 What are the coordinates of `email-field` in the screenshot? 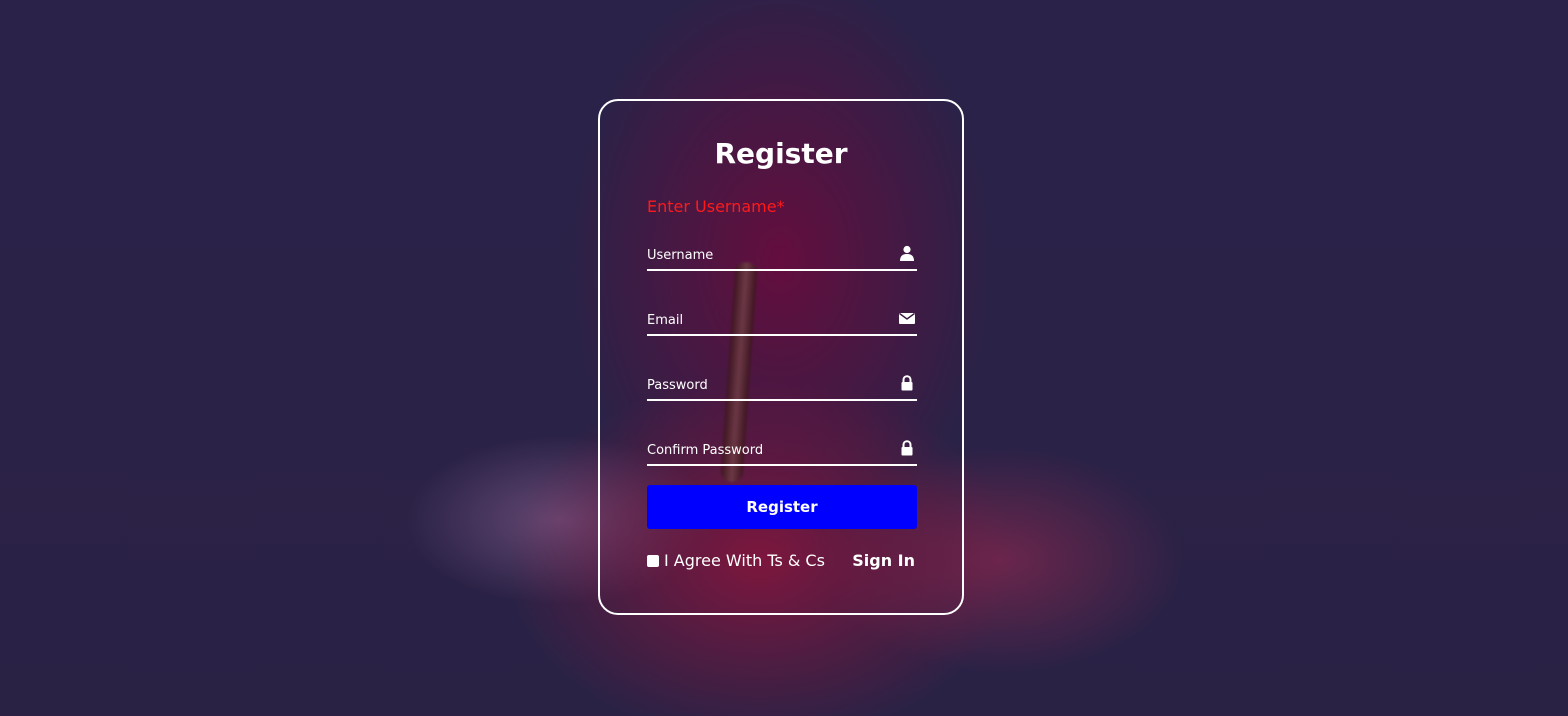 It's located at (782, 317).